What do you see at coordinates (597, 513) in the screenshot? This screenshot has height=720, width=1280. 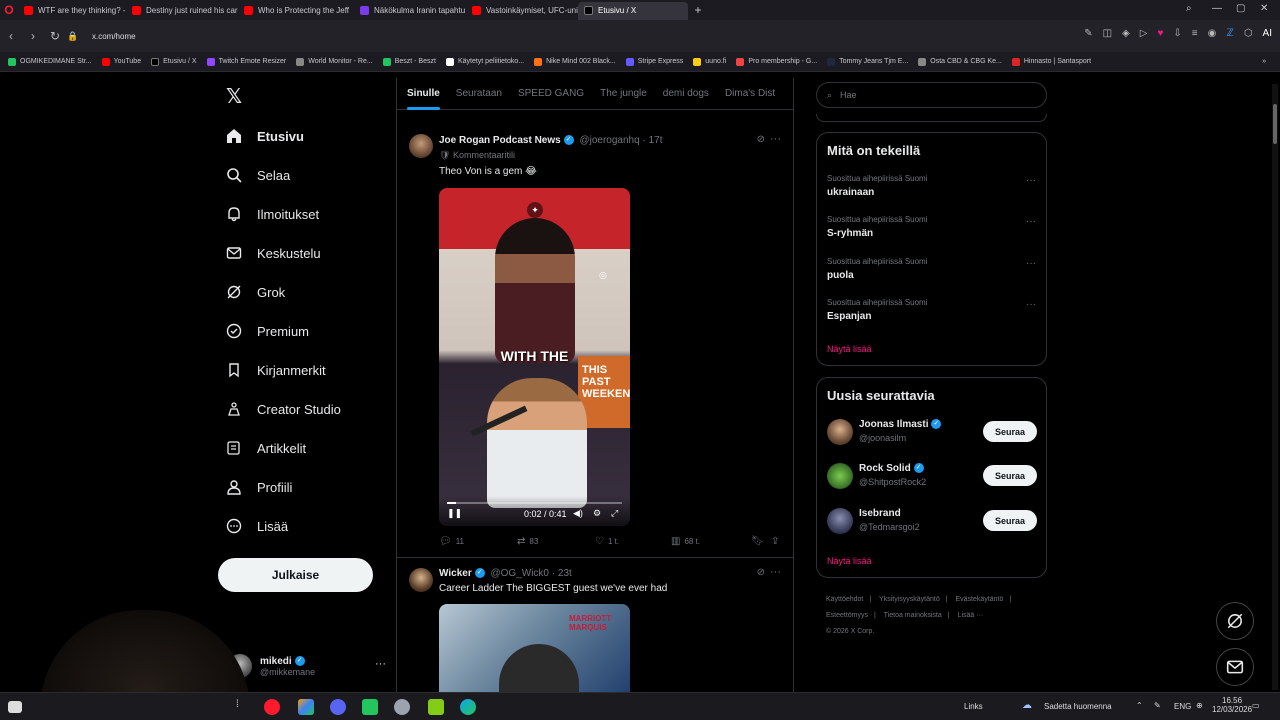 I see `settings-icon: ⚙` at bounding box center [597, 513].